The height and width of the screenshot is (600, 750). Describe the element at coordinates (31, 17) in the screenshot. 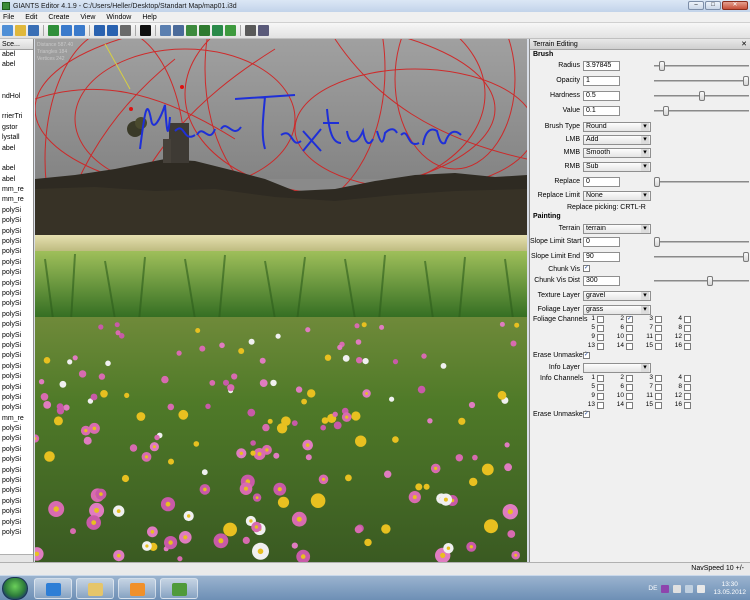

I see `menu-edit: Edit` at that location.